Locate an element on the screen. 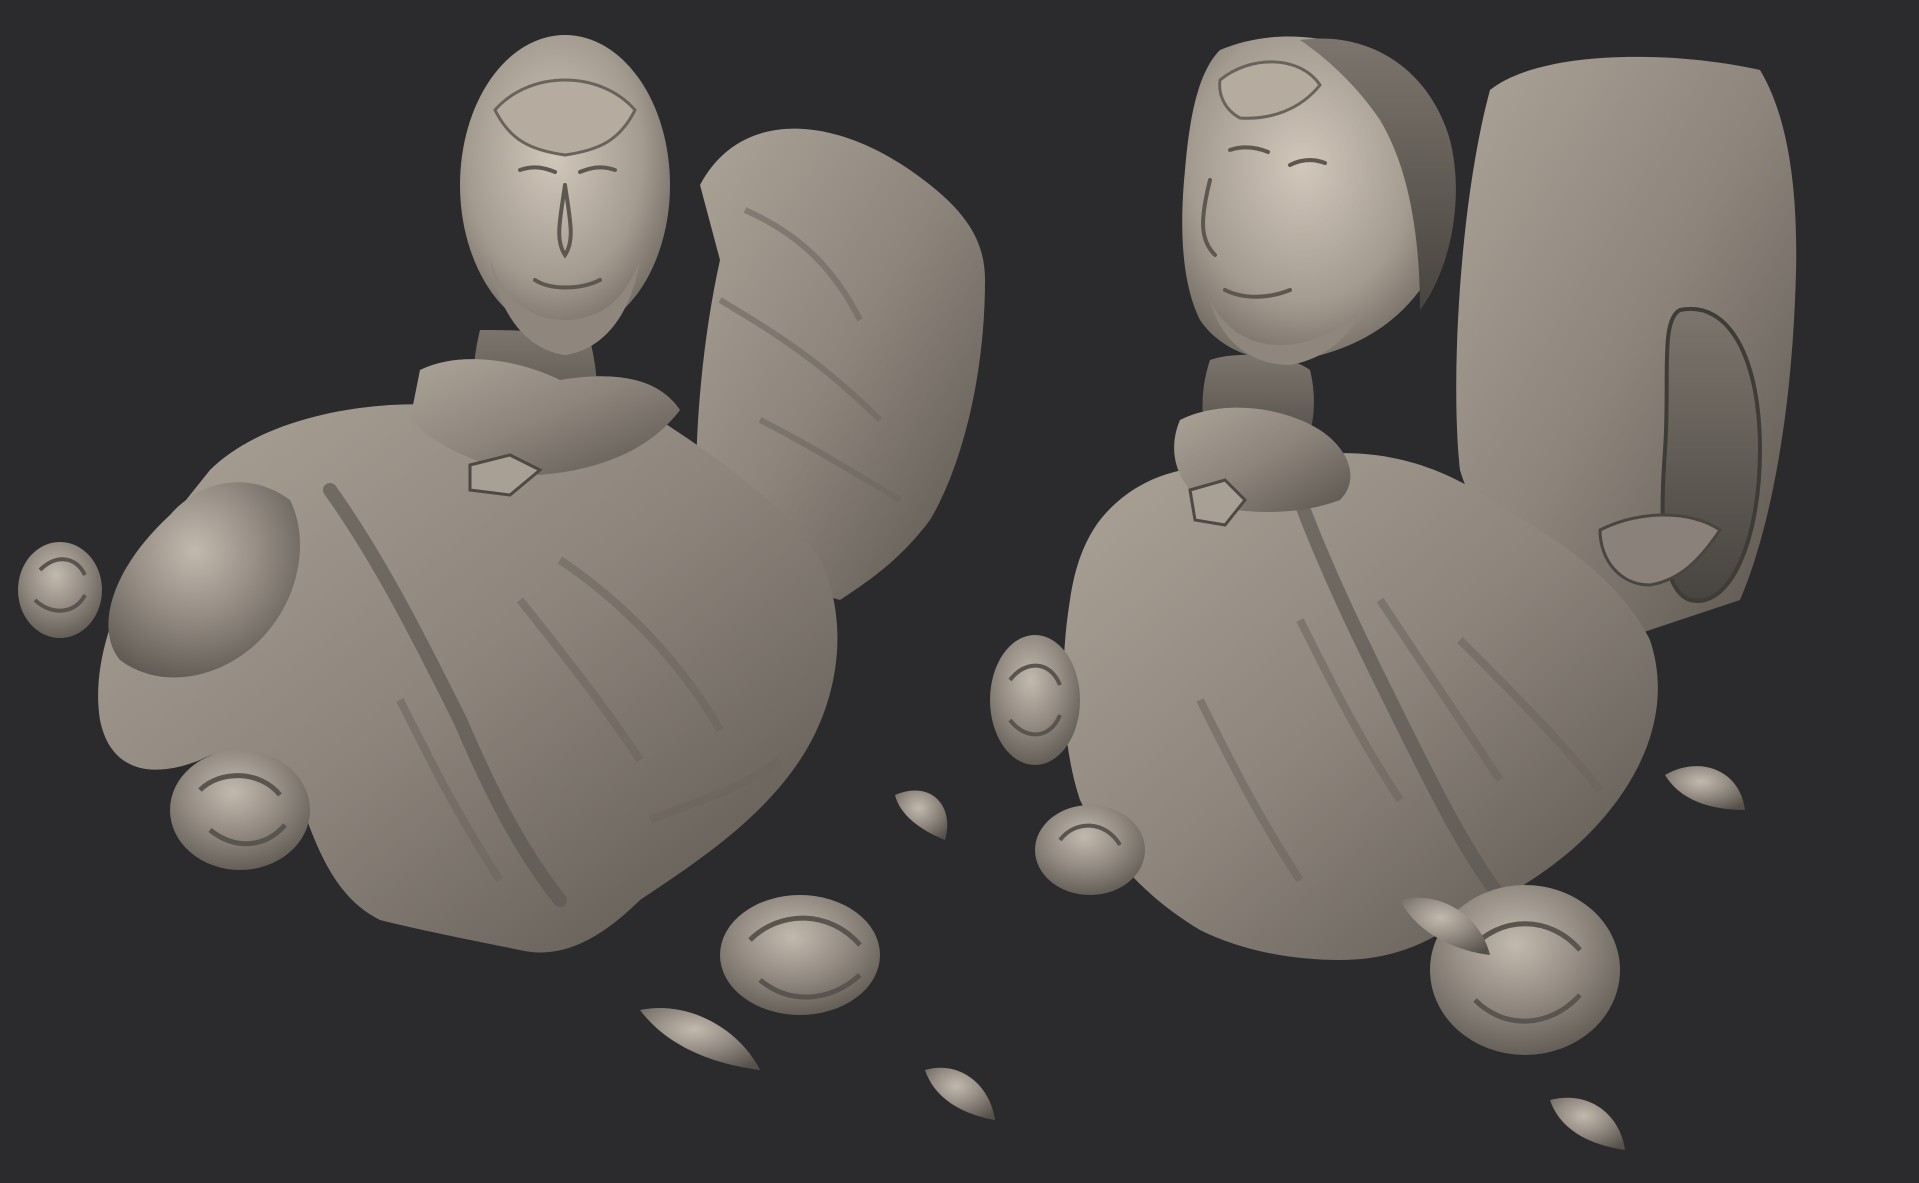  front-rose-lower is located at coordinates (240, 810).